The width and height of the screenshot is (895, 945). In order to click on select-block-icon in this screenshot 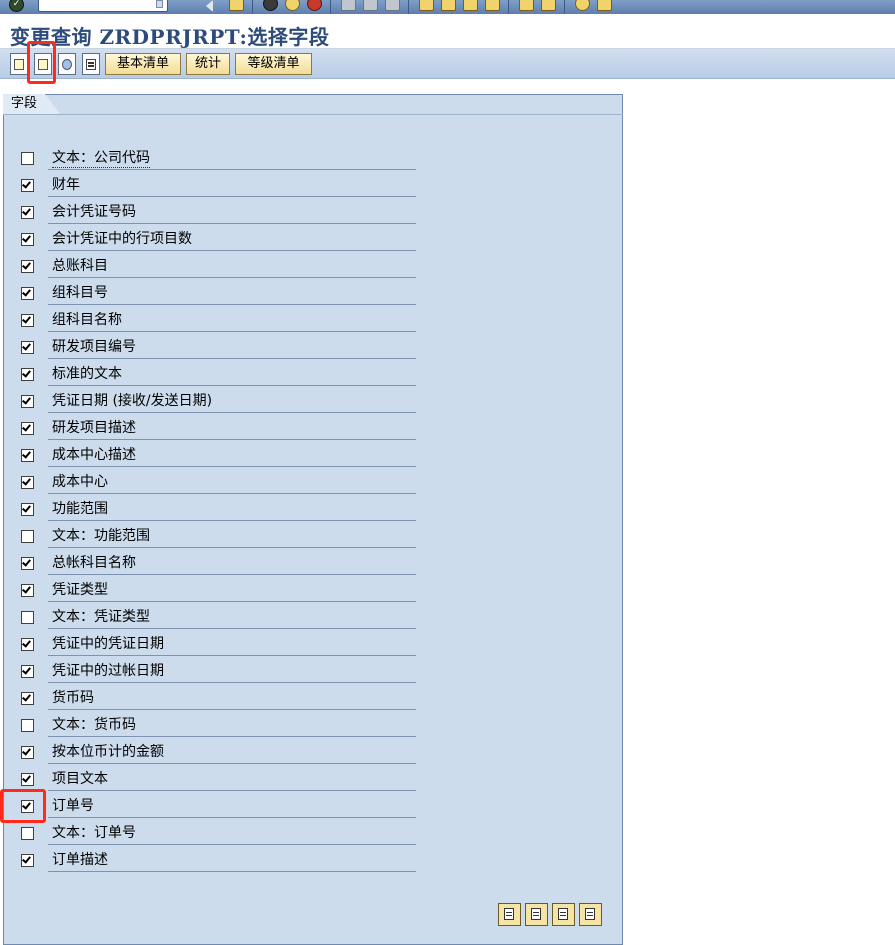, I will do `click(563, 914)`.